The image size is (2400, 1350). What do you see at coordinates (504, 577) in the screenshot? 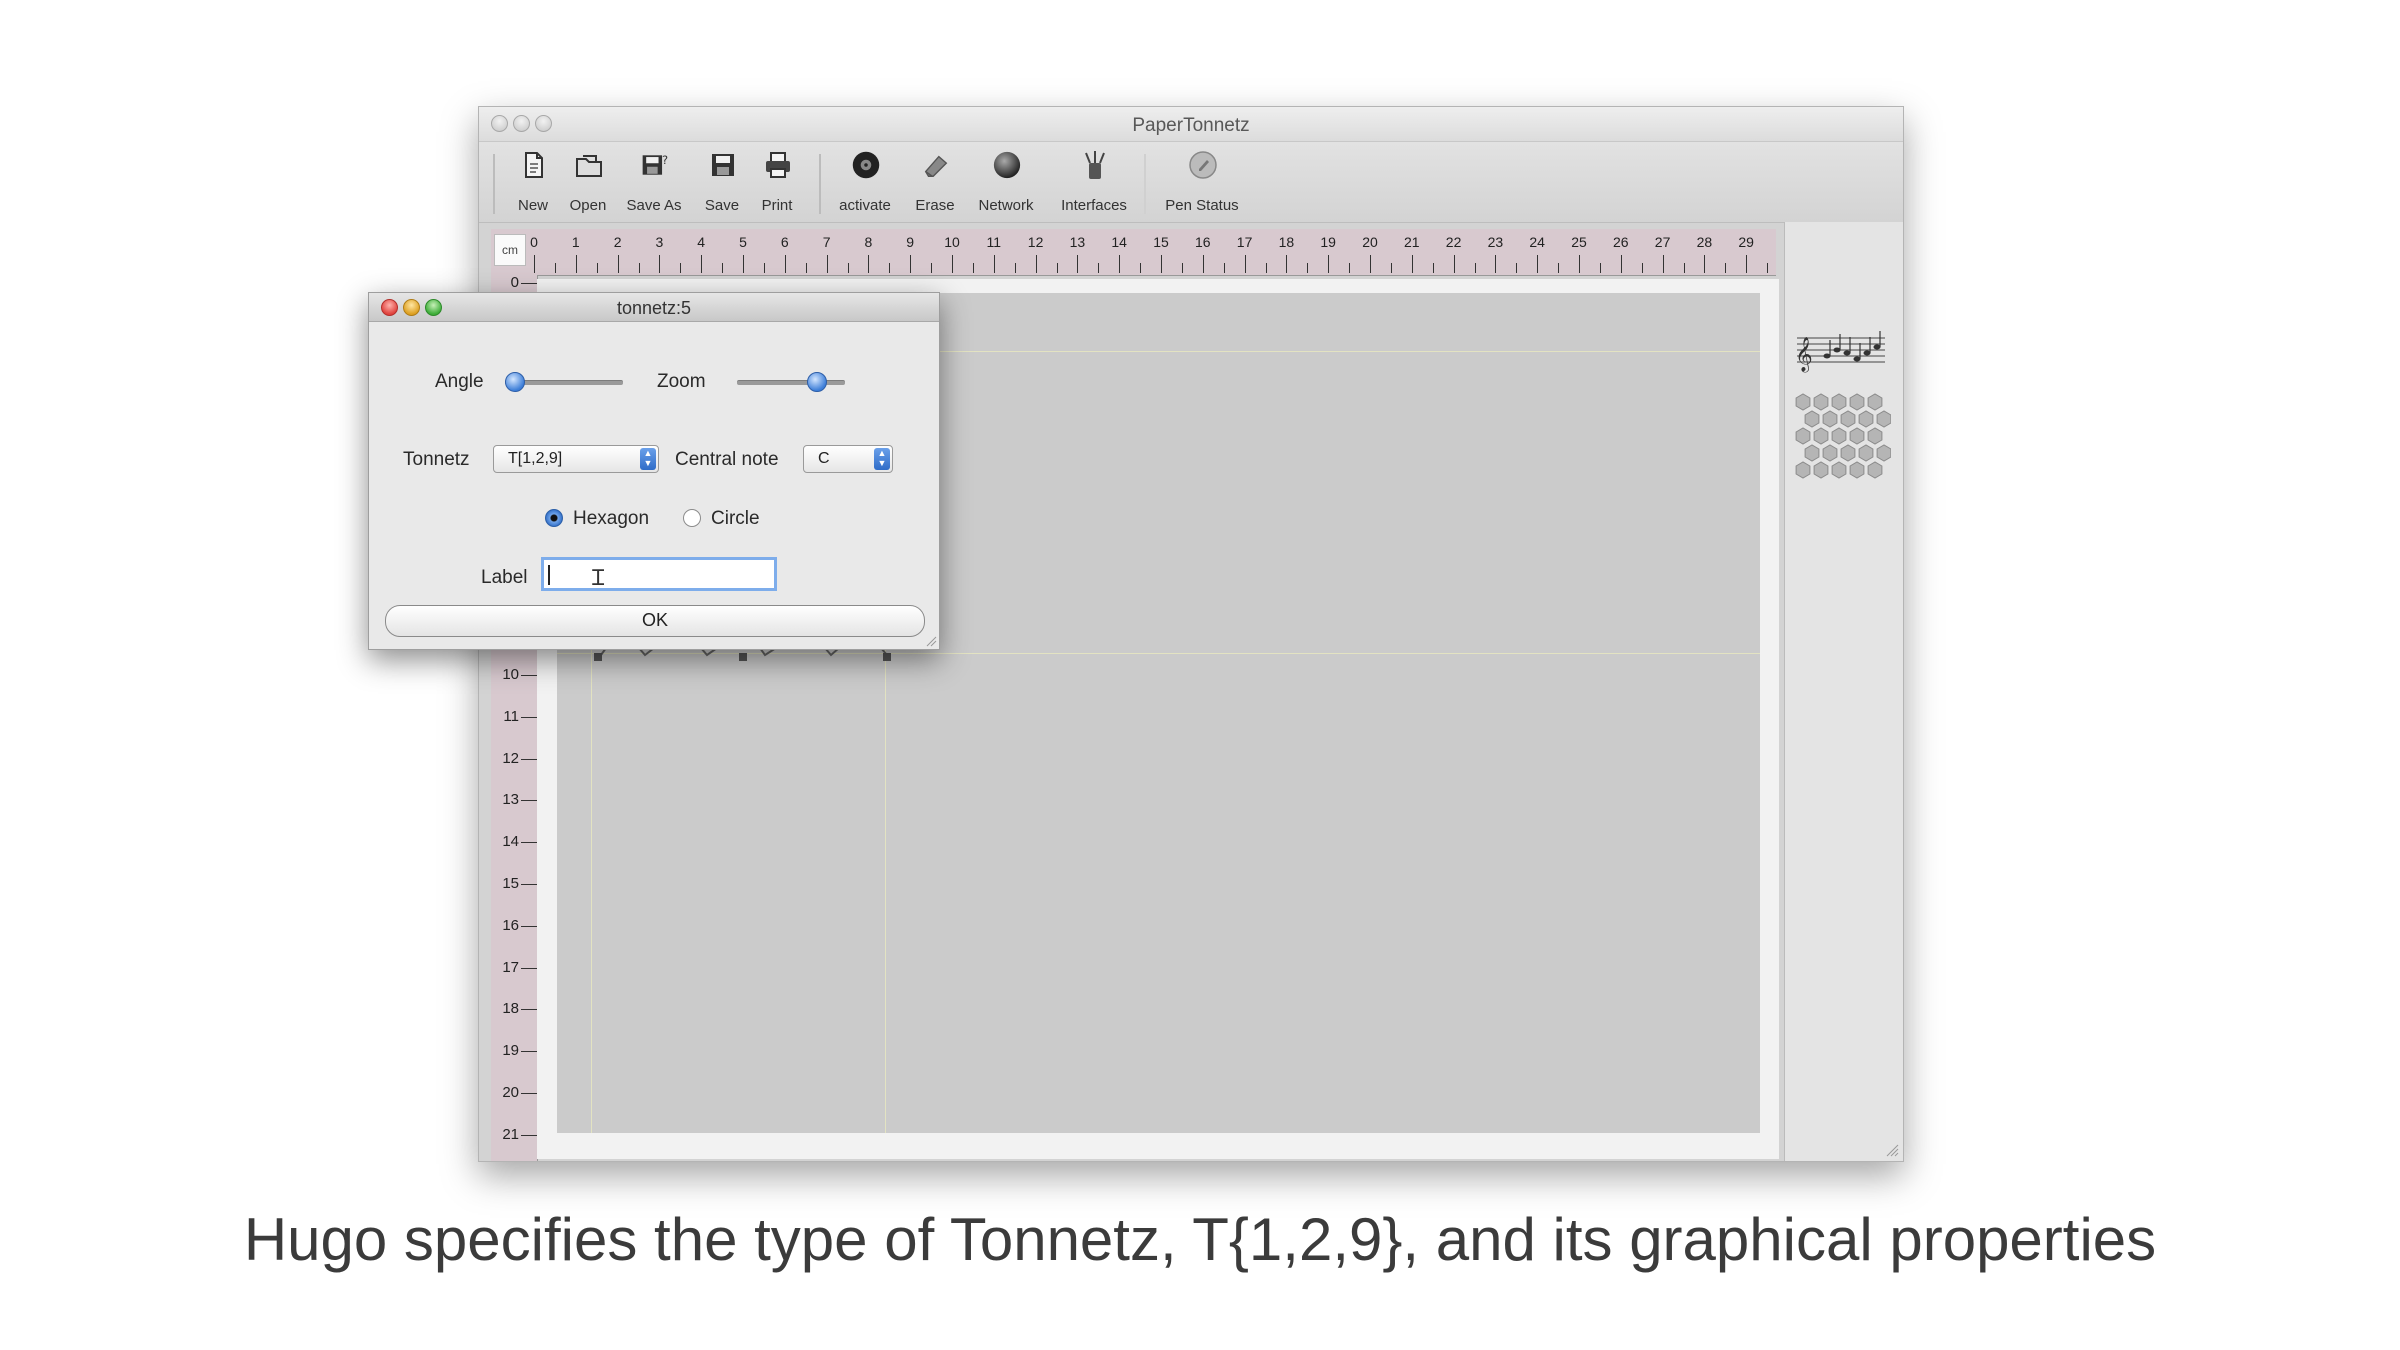
I see `label-field-label: Label` at bounding box center [504, 577].